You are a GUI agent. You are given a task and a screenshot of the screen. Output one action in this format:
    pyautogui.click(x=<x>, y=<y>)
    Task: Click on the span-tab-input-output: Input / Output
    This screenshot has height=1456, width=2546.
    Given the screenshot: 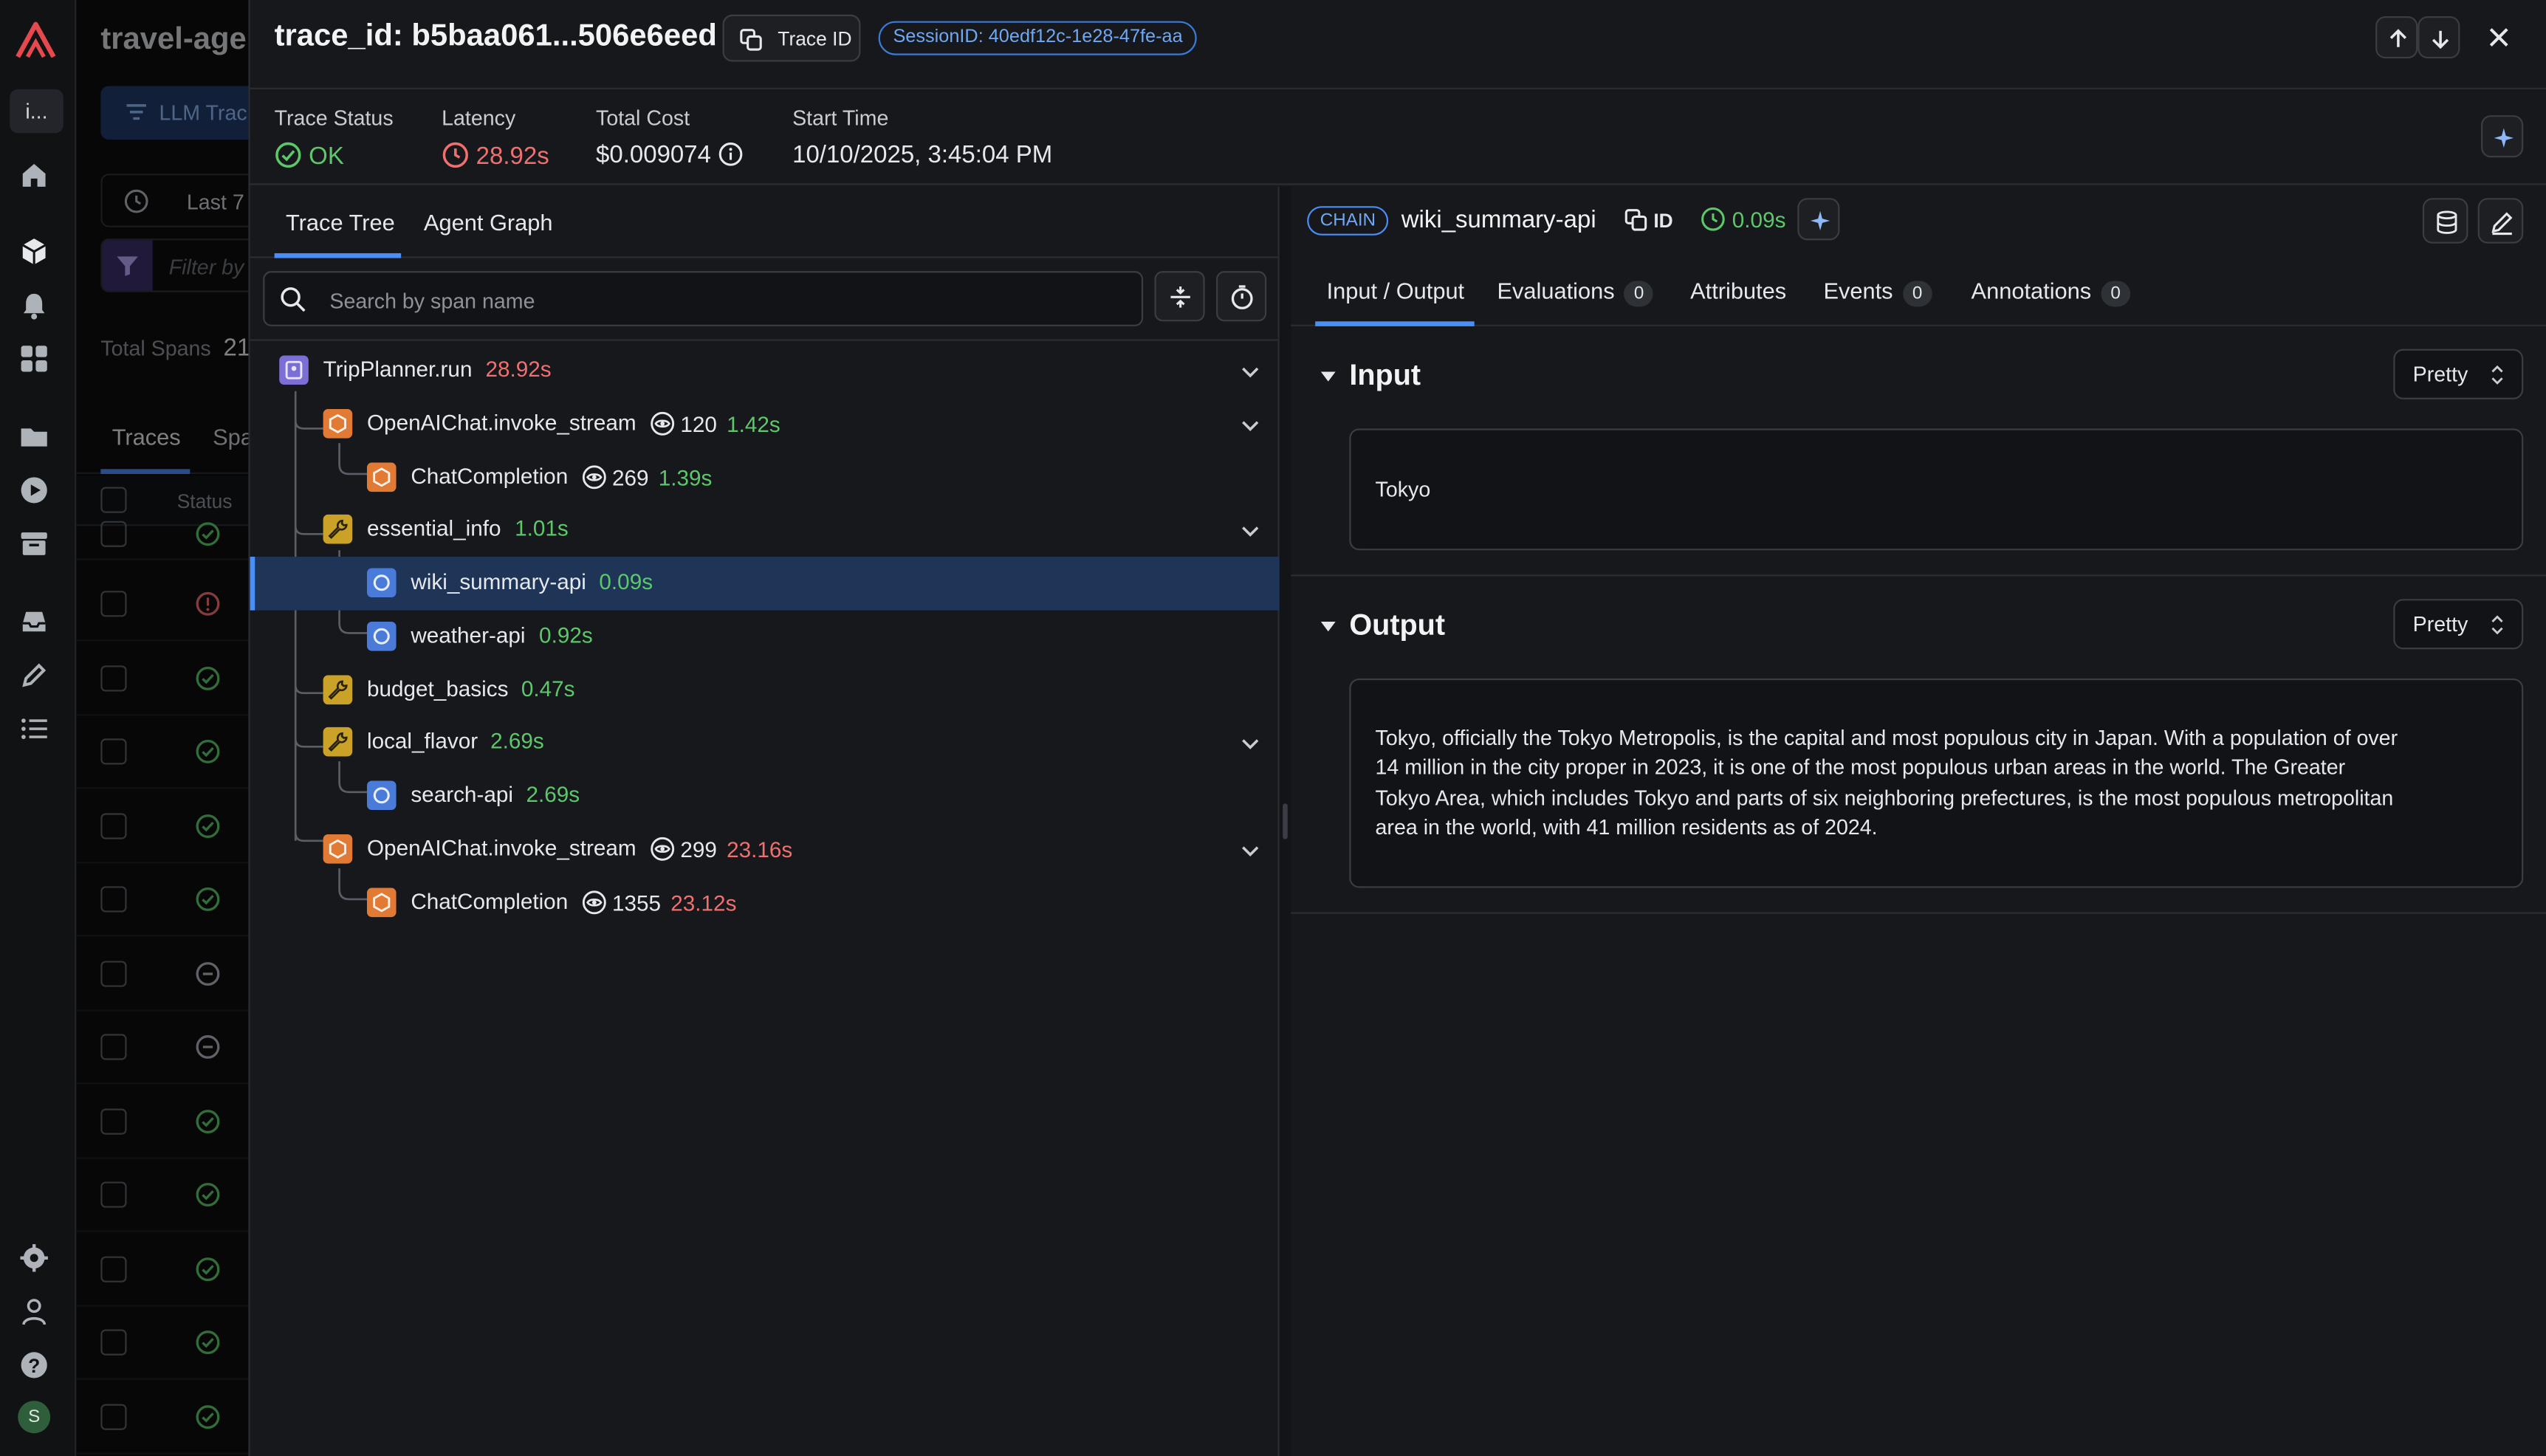 What is the action you would take?
    pyautogui.click(x=1396, y=291)
    